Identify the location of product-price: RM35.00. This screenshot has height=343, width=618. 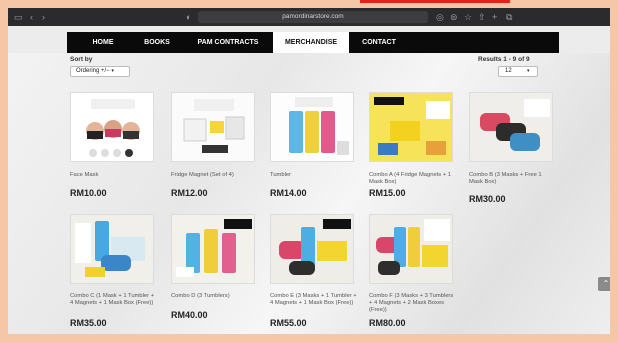
(88, 323).